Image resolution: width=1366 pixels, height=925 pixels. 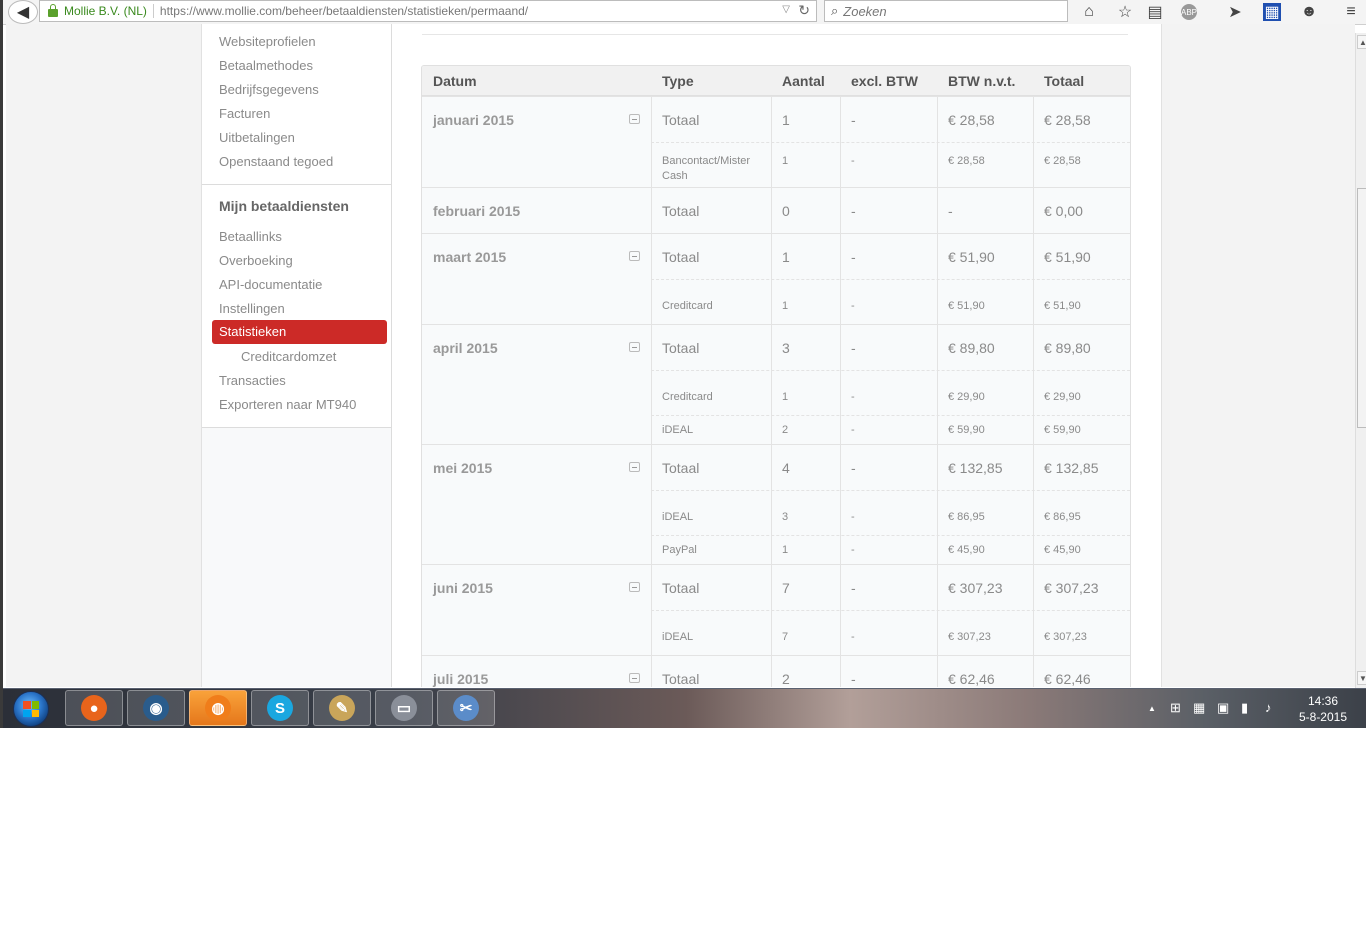 What do you see at coordinates (678, 81) in the screenshot?
I see `col-header-type: Type` at bounding box center [678, 81].